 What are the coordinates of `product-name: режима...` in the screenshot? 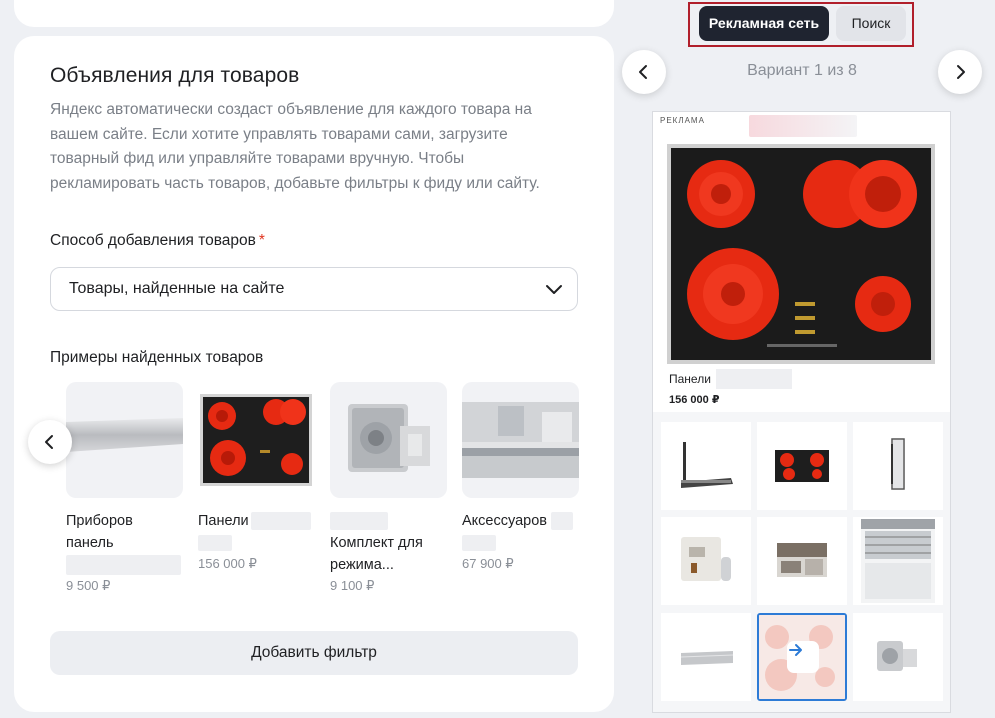 It's located at (362, 565).